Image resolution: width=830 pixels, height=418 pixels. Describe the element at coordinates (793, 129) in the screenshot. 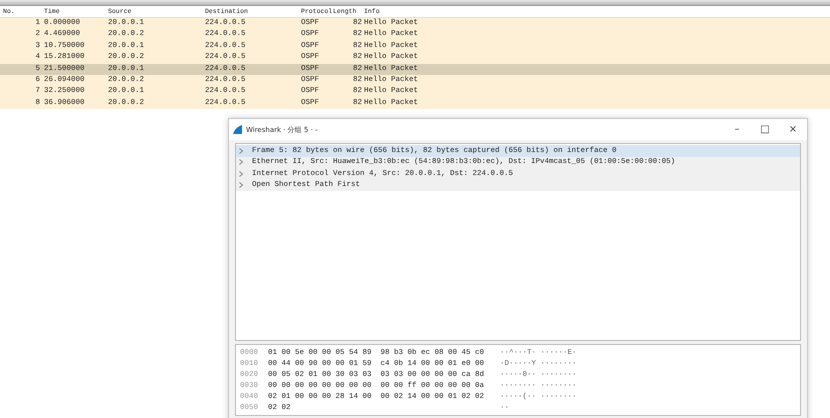

I see `close-button: ×` at that location.